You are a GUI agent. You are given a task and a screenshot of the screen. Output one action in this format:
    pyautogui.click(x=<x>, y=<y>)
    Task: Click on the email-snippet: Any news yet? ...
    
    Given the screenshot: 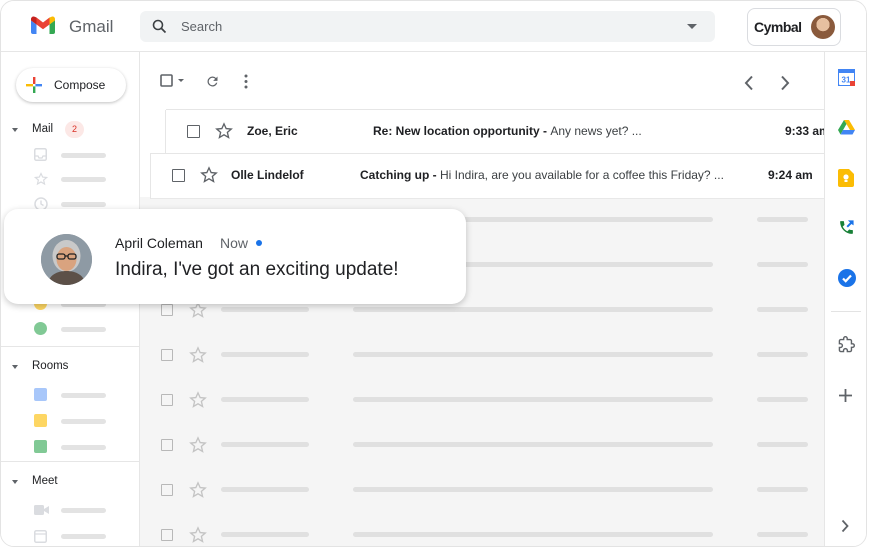 What is the action you would take?
    pyautogui.click(x=596, y=131)
    